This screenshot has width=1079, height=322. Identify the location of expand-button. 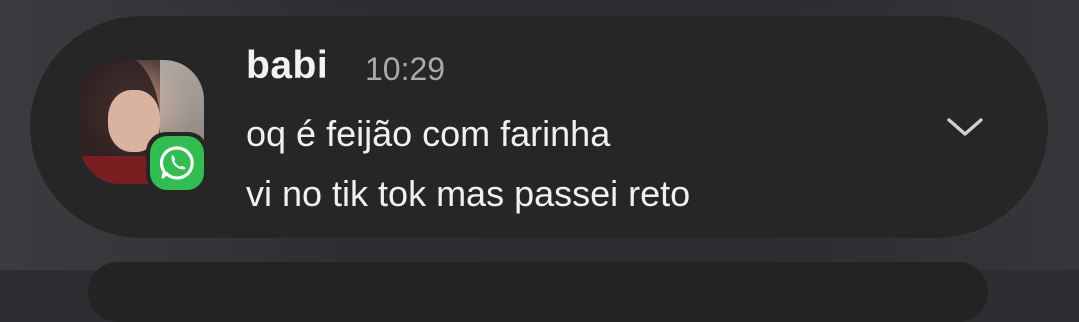
(965, 127).